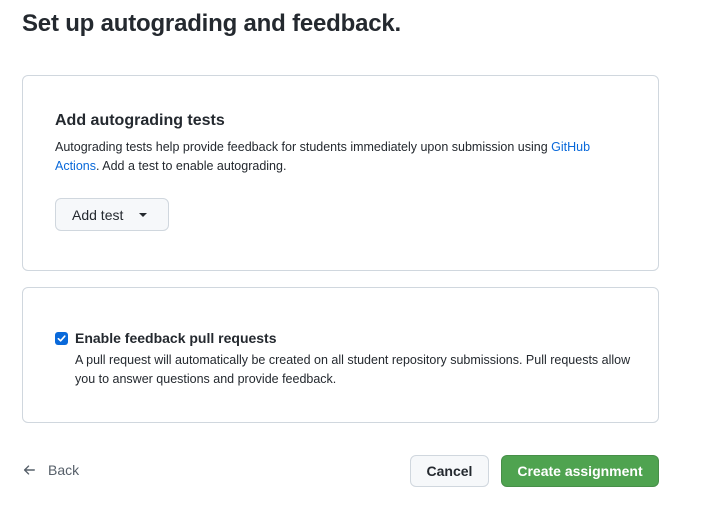 The width and height of the screenshot is (703, 514). I want to click on back-link: Back, so click(50, 470).